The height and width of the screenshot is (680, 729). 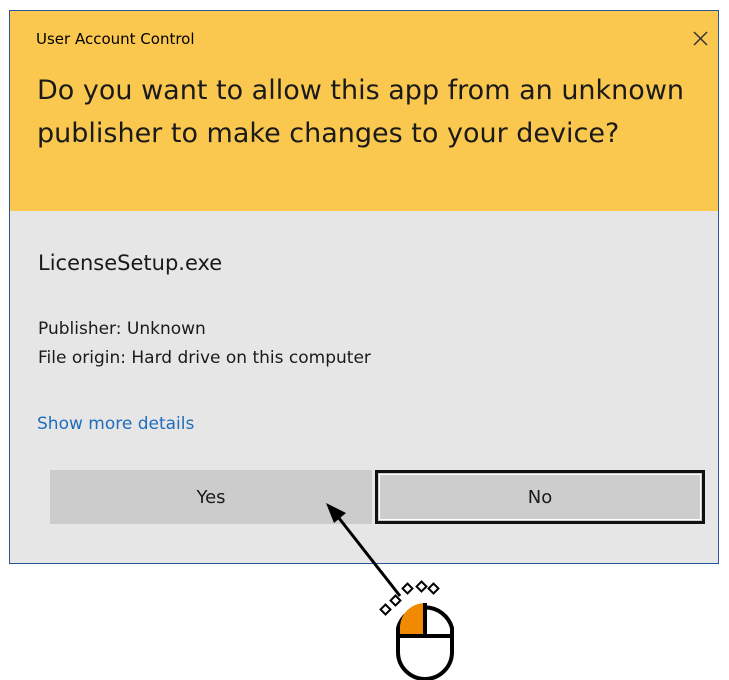 What do you see at coordinates (115, 39) in the screenshot?
I see `window-title: User Account Control` at bounding box center [115, 39].